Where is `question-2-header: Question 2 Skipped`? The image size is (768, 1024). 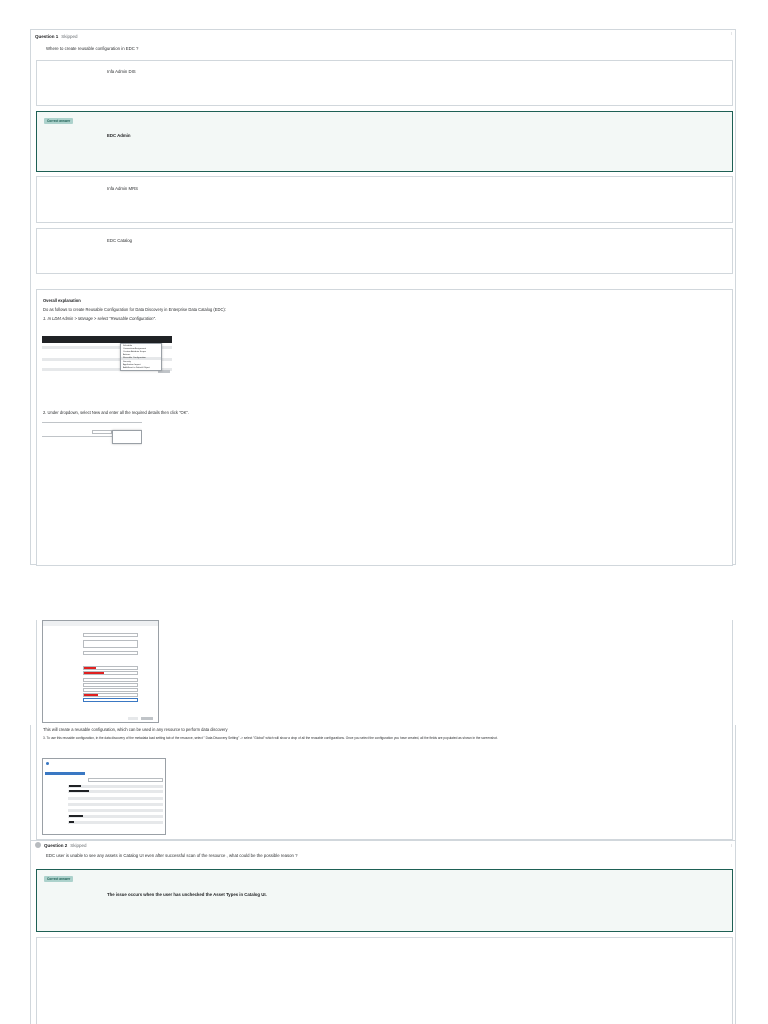
question-2-header: Question 2 Skipped is located at coordinates (65, 845).